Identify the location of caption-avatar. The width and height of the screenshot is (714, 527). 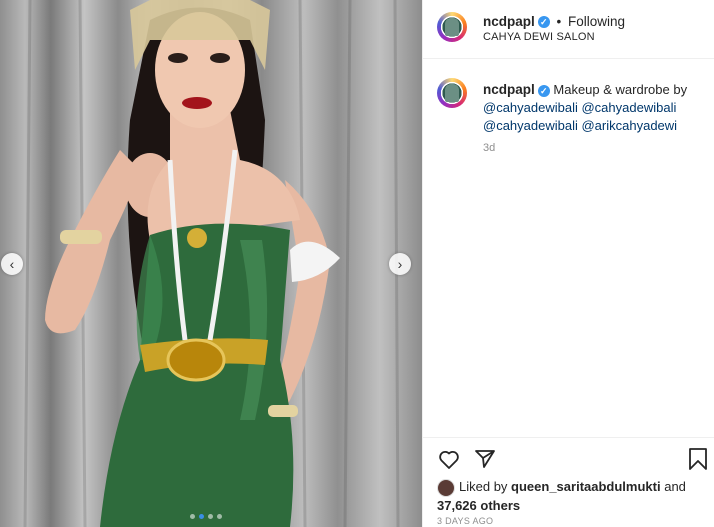
(452, 93).